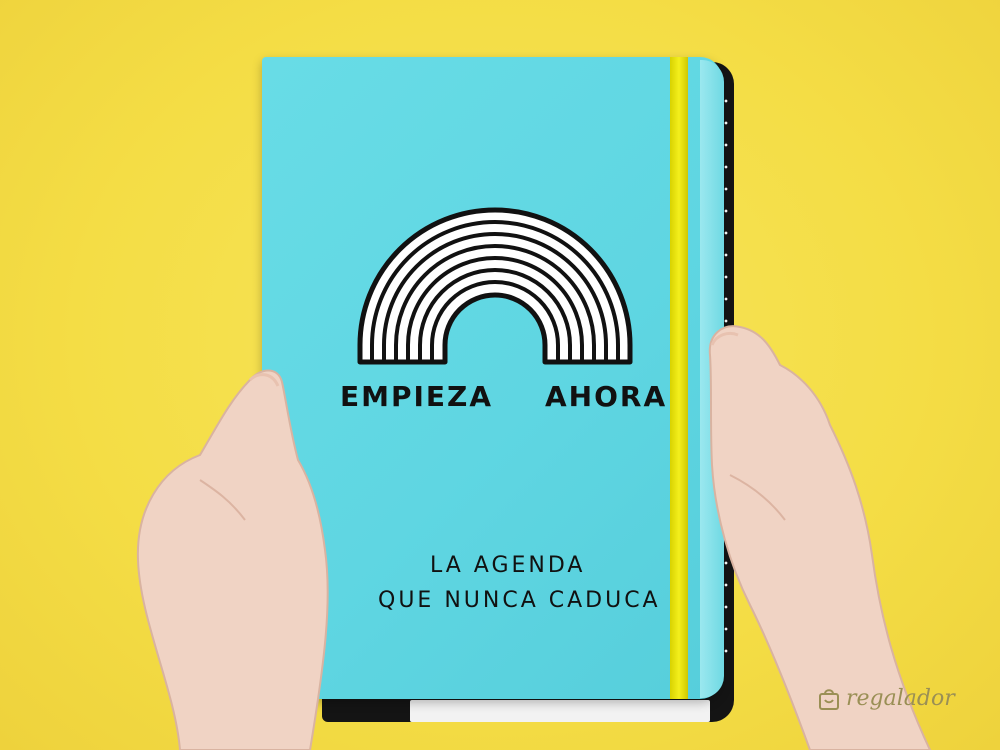 The image size is (1000, 750). Describe the element at coordinates (829, 699) in the screenshot. I see `gift-bag-icon` at that location.